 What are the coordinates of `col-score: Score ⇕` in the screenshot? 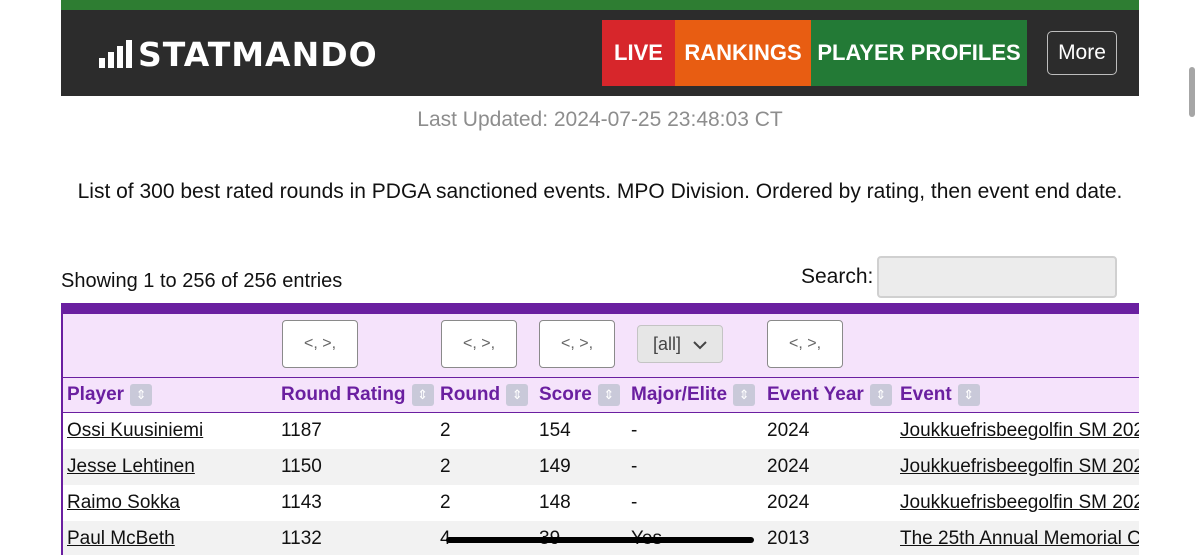 It's located at (579, 395).